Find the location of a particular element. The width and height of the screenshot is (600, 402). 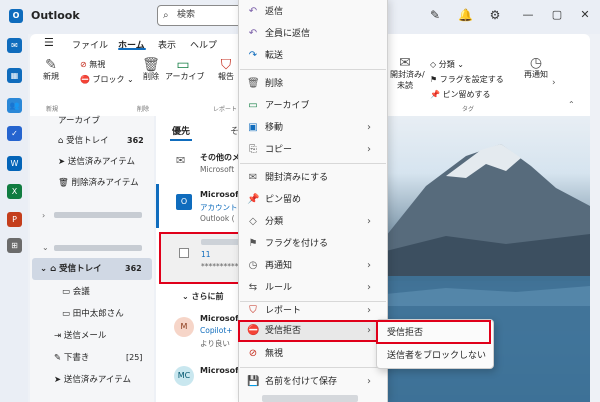

categorize-label: 分類 is located at coordinates (446, 64).